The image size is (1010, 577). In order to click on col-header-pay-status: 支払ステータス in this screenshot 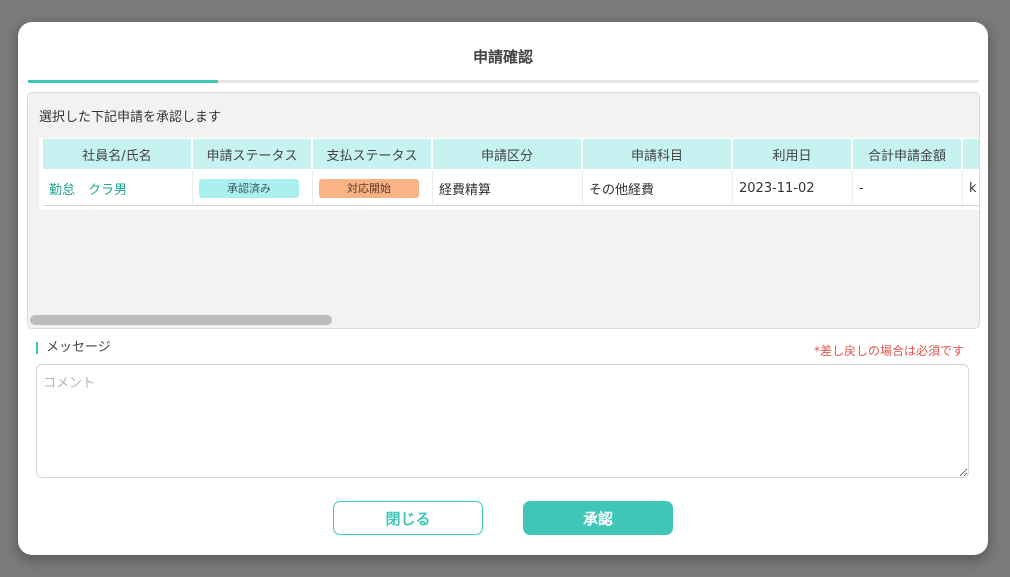, I will do `click(373, 154)`.